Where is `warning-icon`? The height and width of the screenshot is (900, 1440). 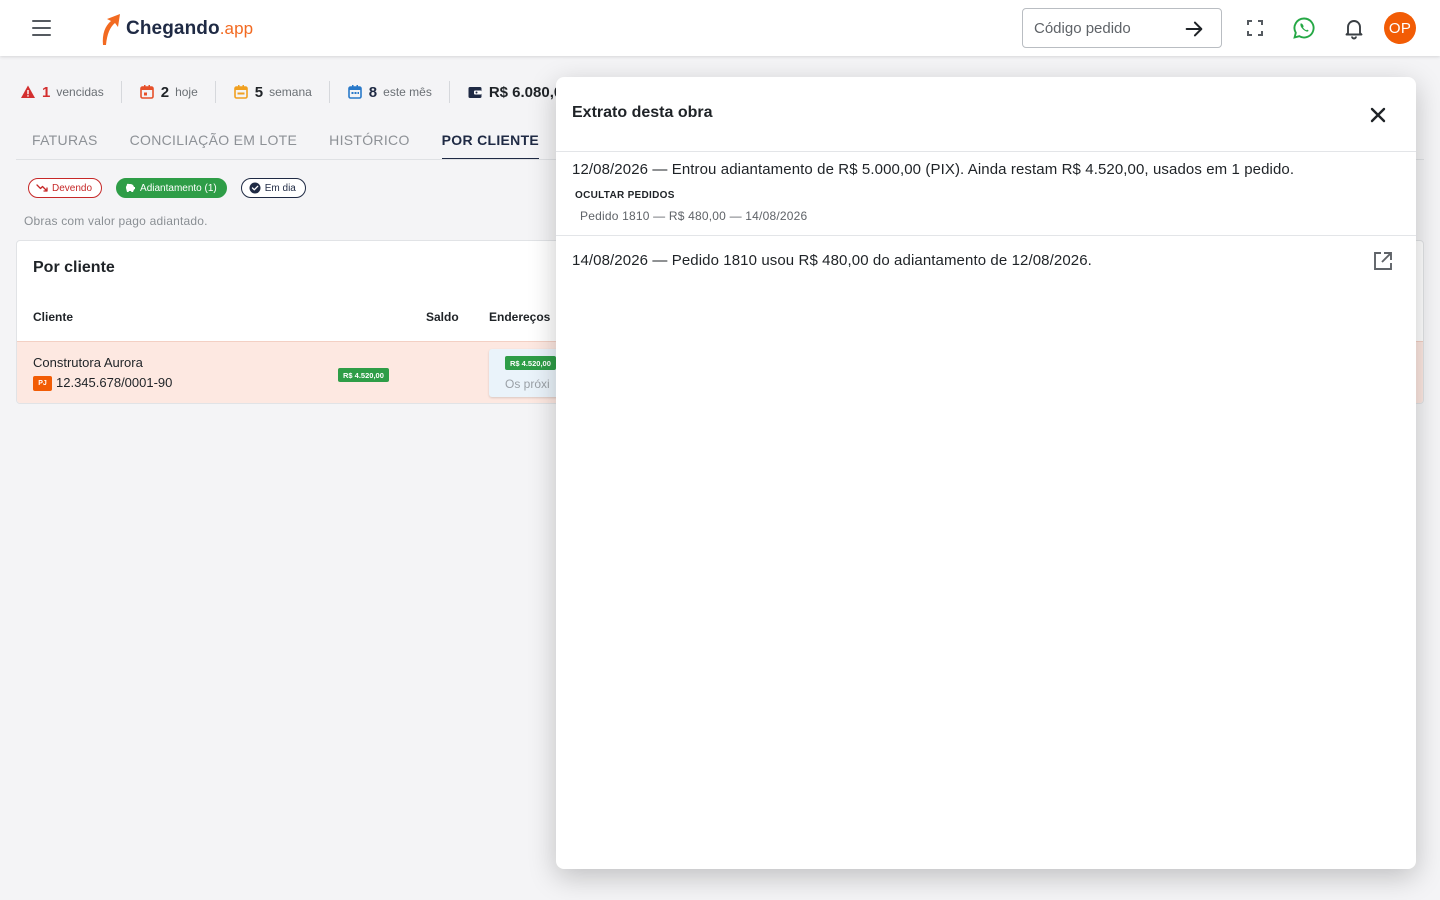 warning-icon is located at coordinates (28, 91).